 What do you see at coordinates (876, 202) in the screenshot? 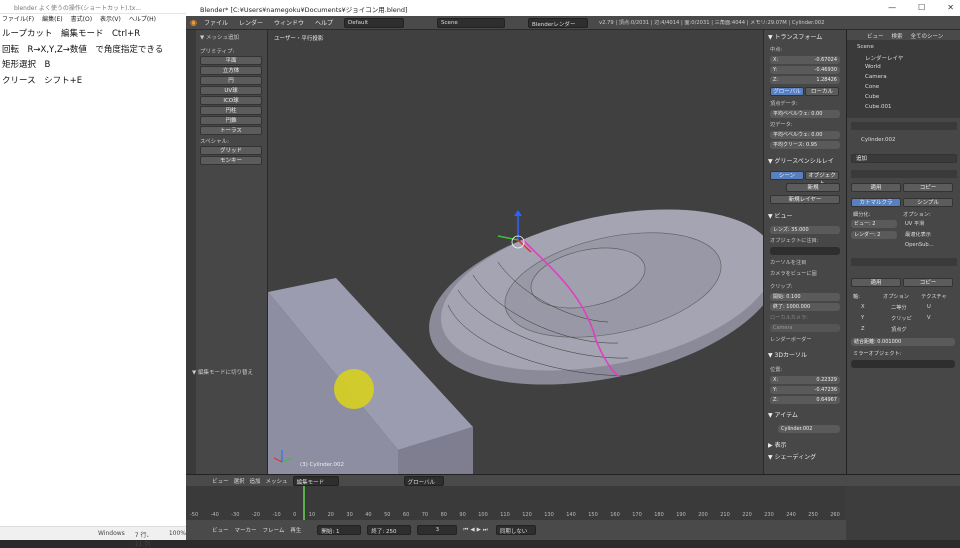
I see `catmull-button: カトマルクラ` at bounding box center [876, 202].